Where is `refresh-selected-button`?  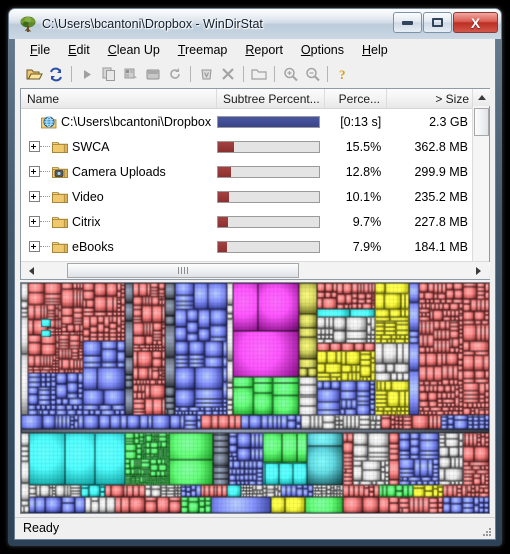
refresh-selected-button is located at coordinates (175, 74).